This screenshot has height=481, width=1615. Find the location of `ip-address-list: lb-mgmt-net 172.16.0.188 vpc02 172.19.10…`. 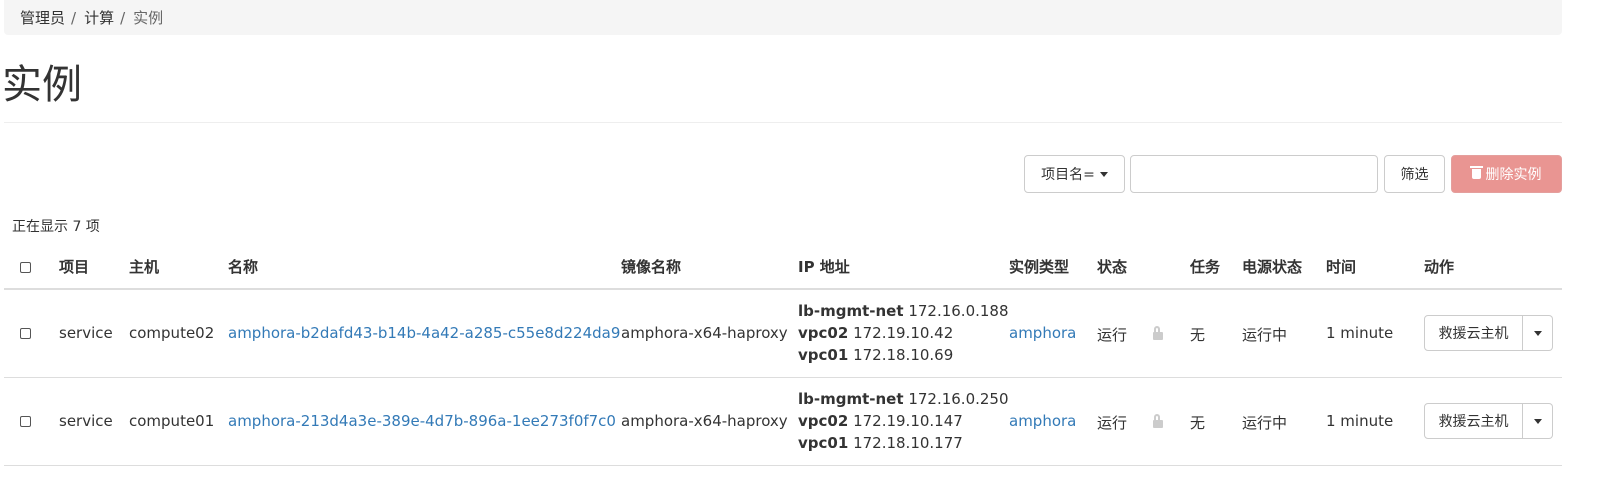

ip-address-list: lb-mgmt-net 172.16.0.188 vpc02 172.19.10… is located at coordinates (903, 333).